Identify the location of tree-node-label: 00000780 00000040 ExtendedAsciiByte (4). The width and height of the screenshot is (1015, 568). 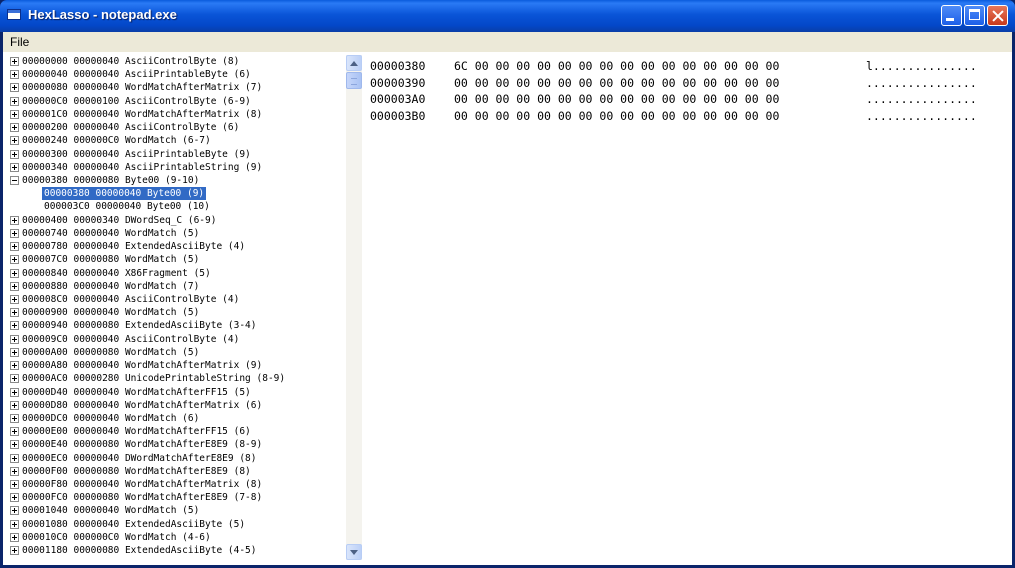
(134, 247).